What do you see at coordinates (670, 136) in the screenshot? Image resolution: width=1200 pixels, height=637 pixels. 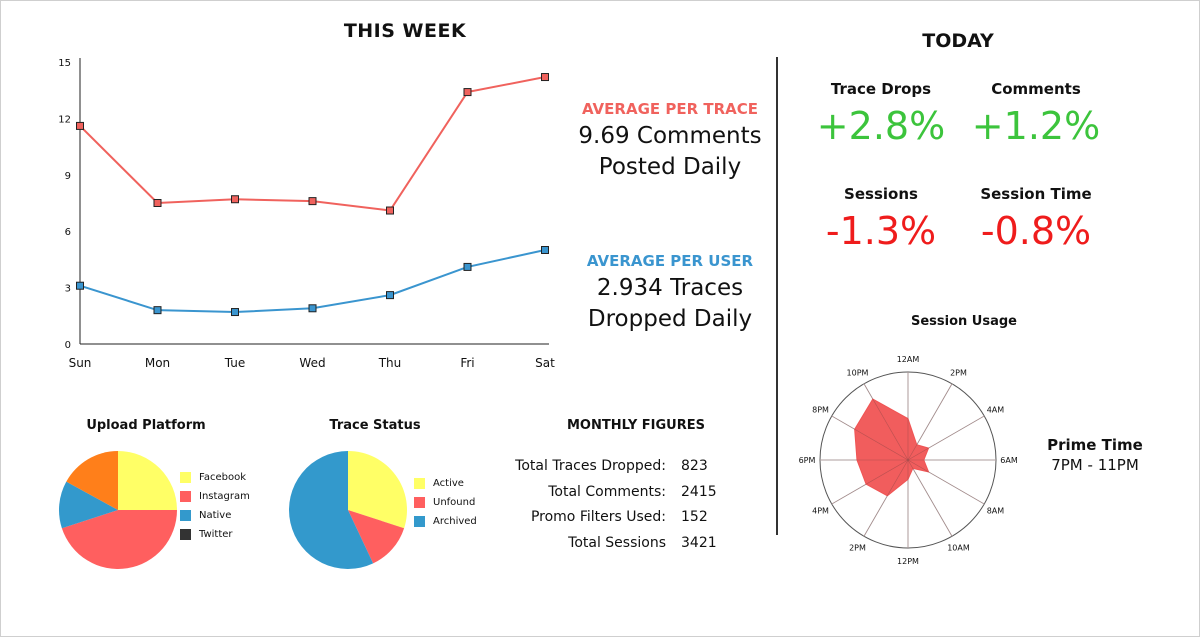 I see `avg-per-trace-line1: 9.69 Comments` at bounding box center [670, 136].